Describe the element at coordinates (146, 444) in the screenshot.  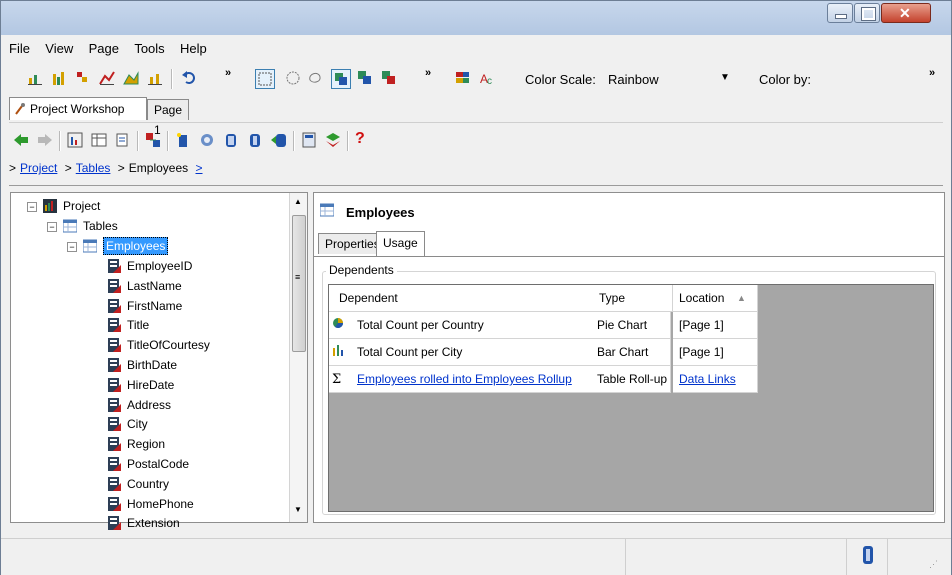
I see `tree-field: Region` at that location.